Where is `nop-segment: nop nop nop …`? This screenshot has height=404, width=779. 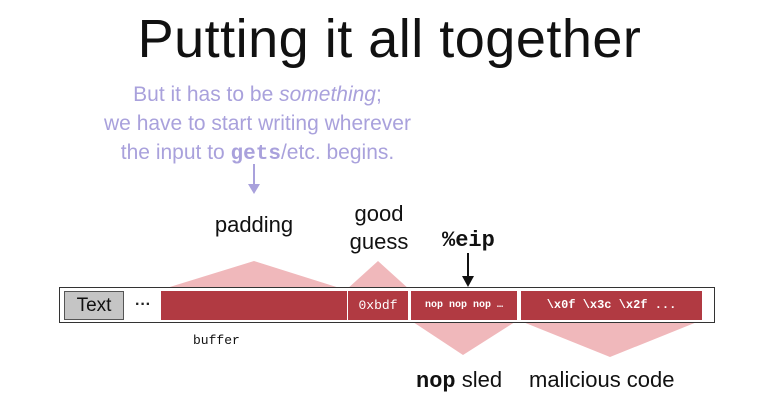 nop-segment: nop nop nop … is located at coordinates (464, 305).